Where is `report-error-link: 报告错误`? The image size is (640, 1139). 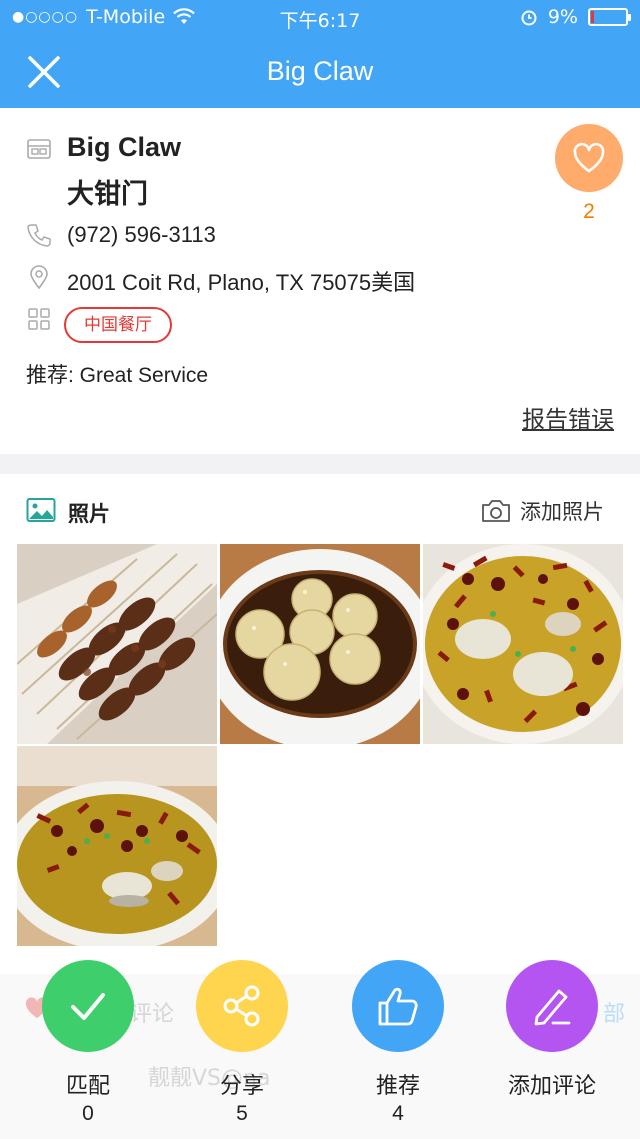 report-error-link: 报告错误 is located at coordinates (568, 417).